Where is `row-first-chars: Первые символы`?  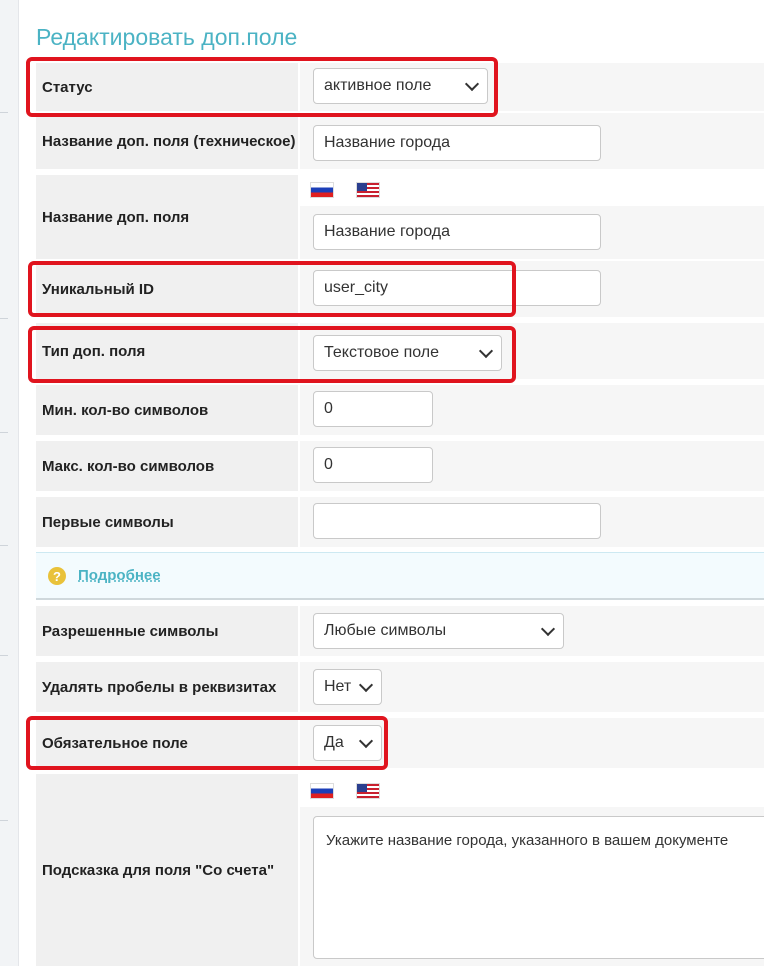
row-first-chars: Первые символы is located at coordinates (400, 522).